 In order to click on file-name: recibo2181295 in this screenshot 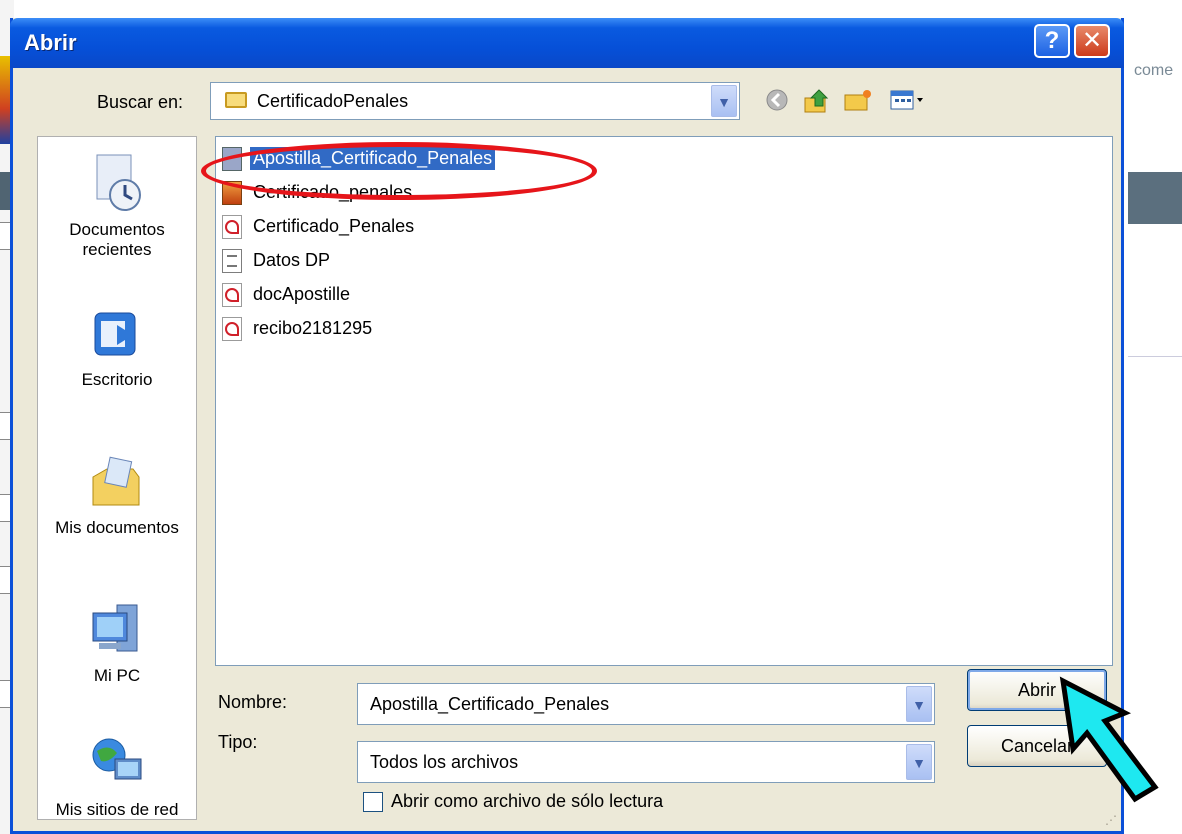, I will do `click(313, 328)`.